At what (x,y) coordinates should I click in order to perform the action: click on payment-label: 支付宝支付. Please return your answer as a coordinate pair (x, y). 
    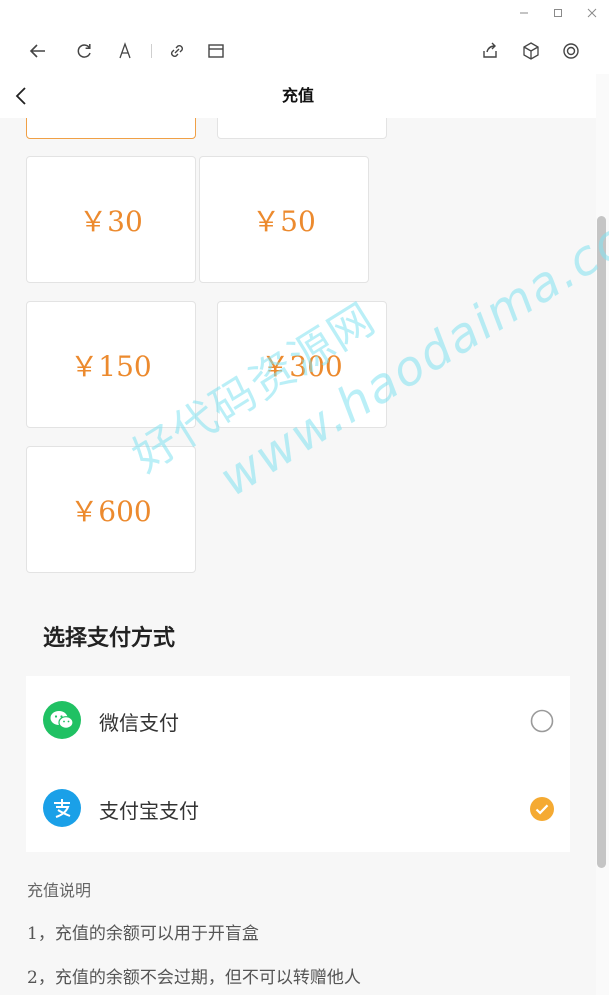
    Looking at the image, I should click on (149, 811).